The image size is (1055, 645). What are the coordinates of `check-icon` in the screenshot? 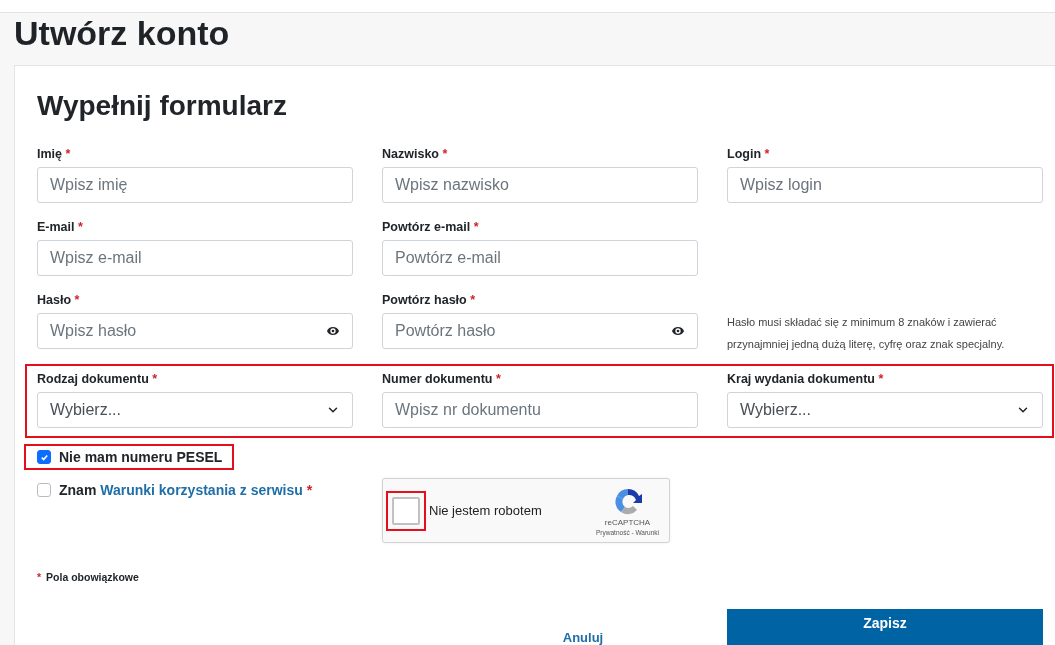 It's located at (44, 457).